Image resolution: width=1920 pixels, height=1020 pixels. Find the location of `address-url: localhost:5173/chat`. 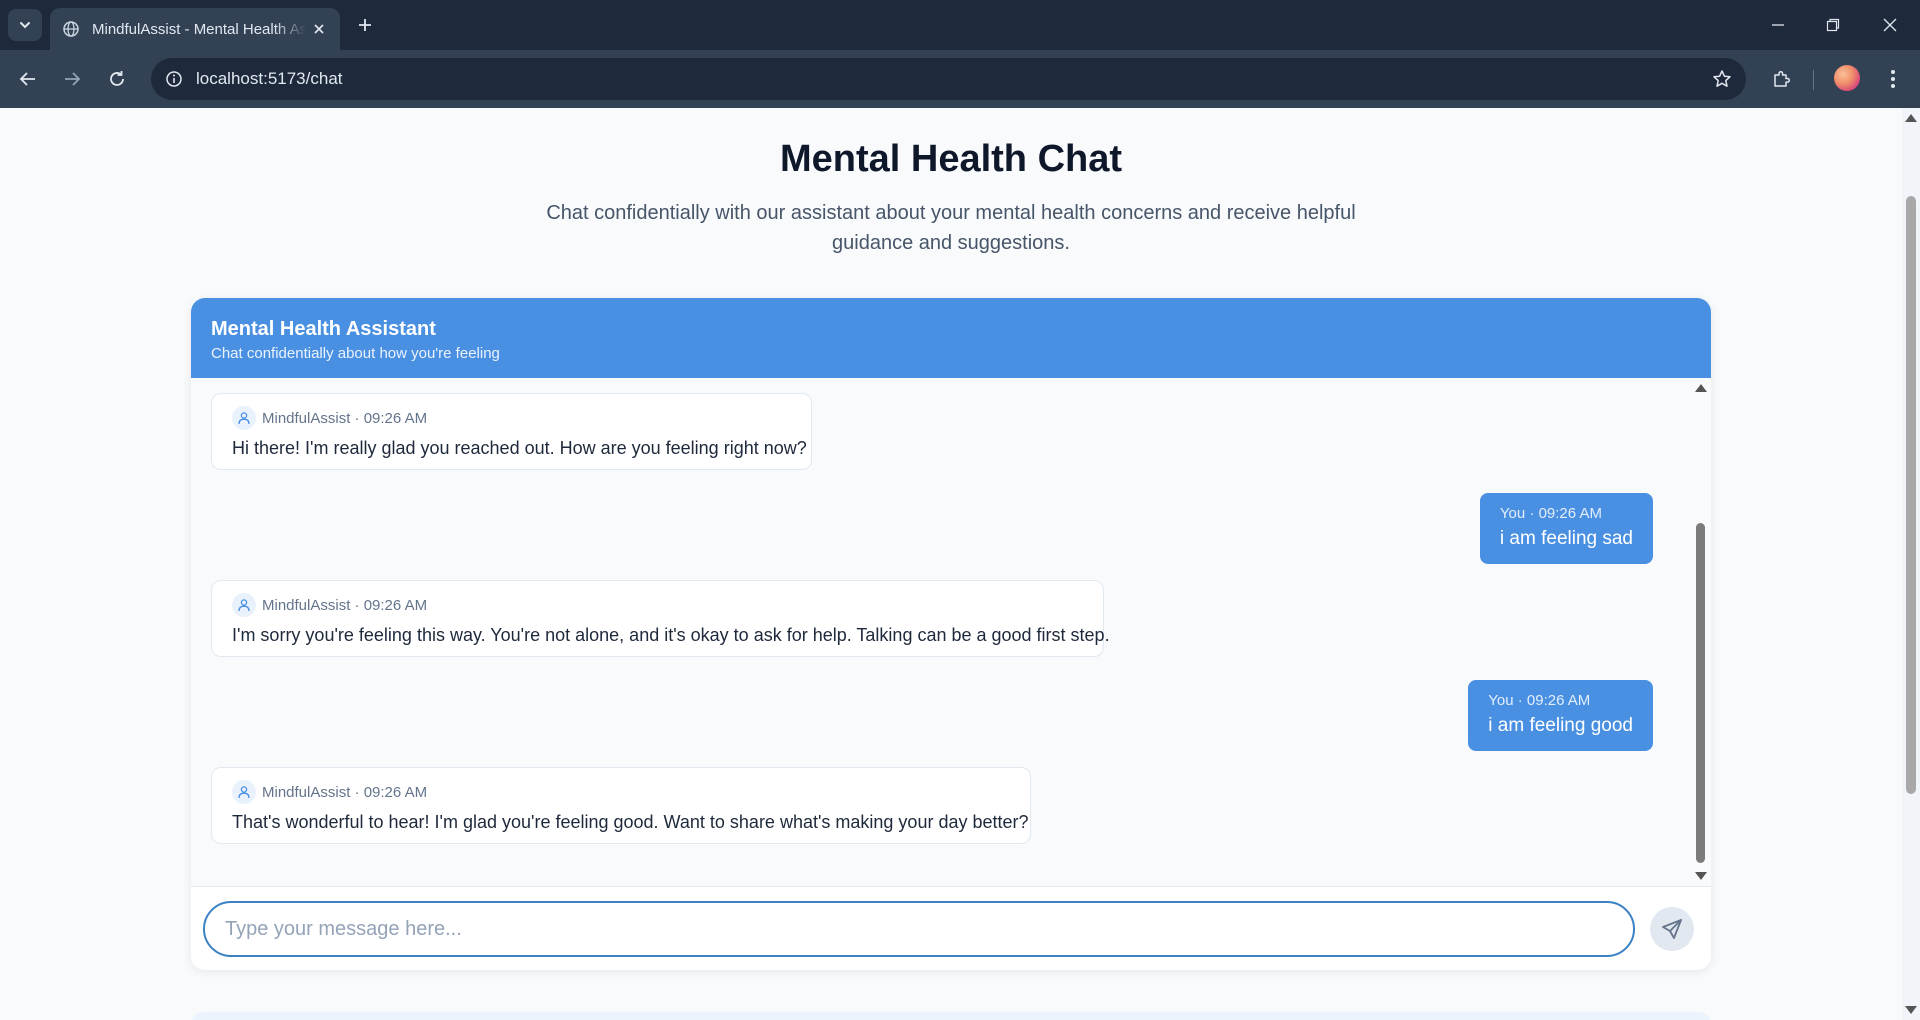

address-url: localhost:5173/chat is located at coordinates (269, 78).